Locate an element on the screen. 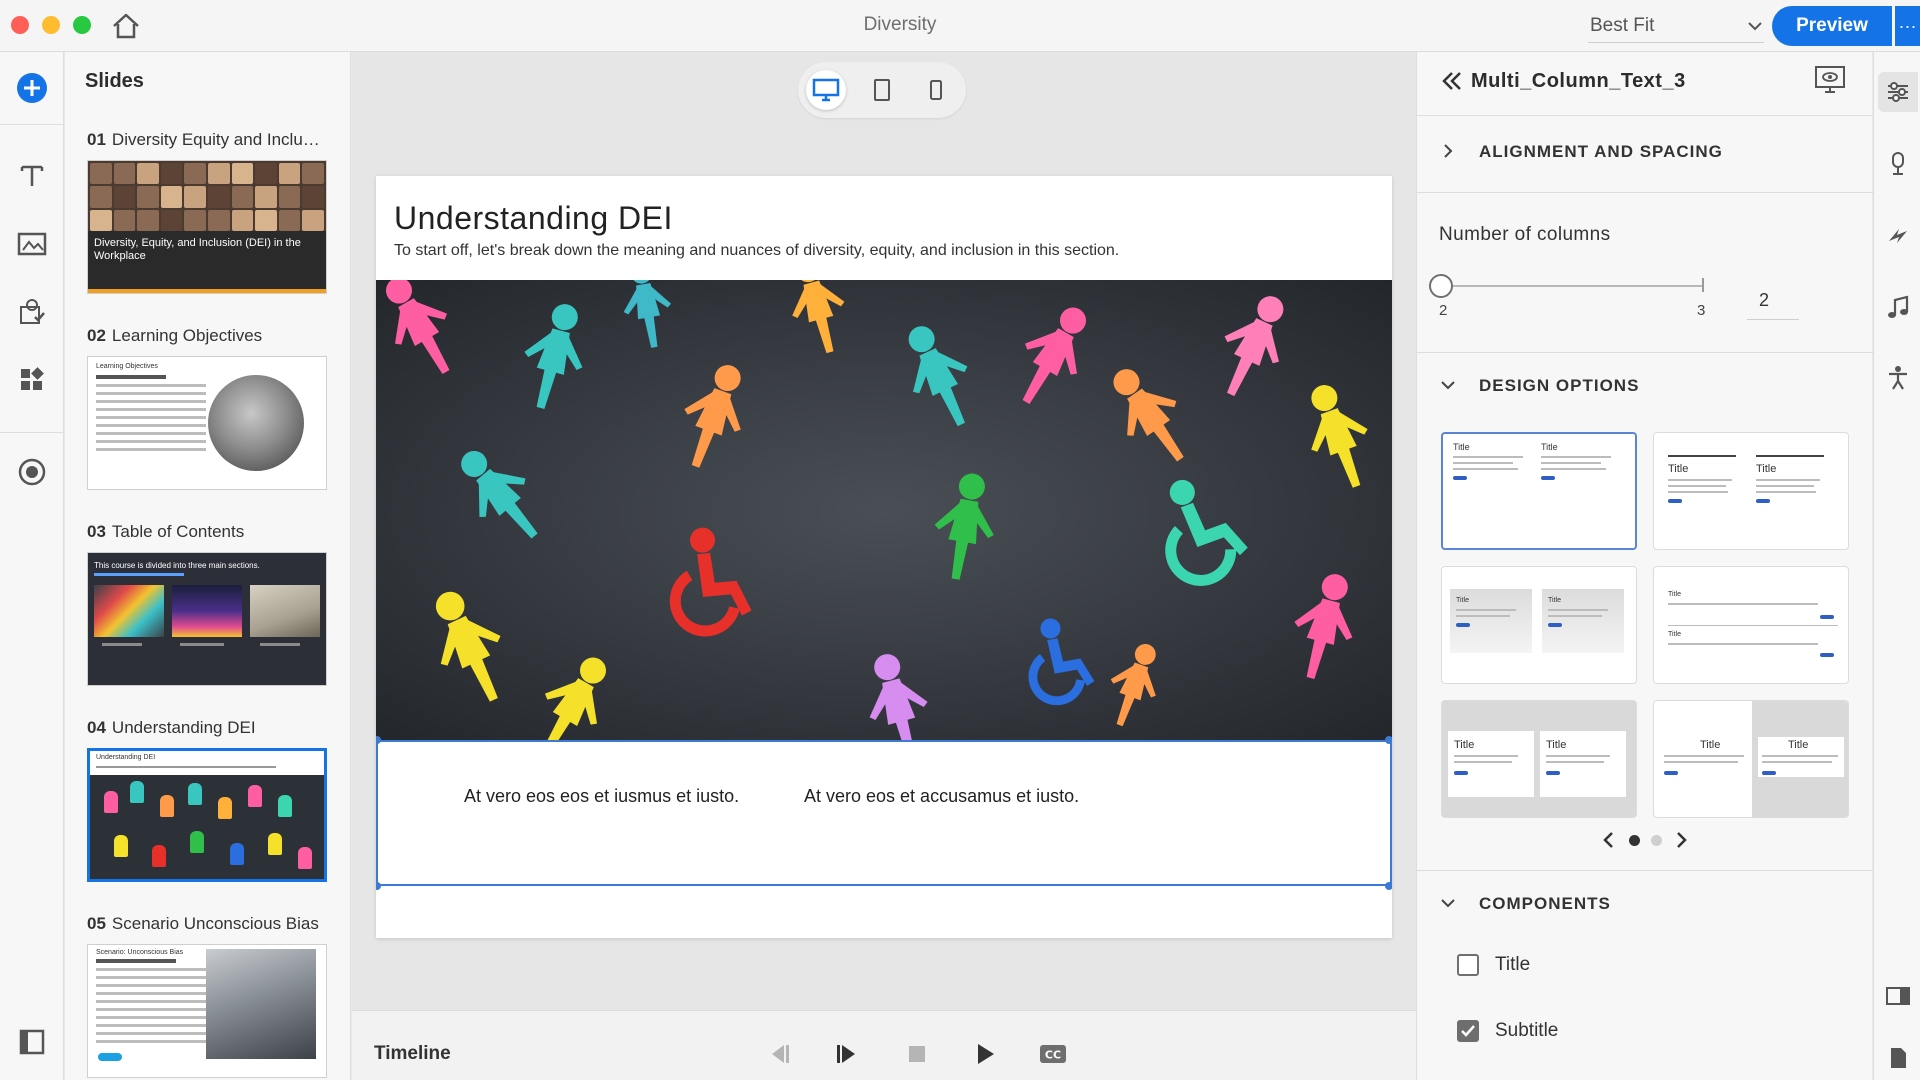 This screenshot has width=1920, height=1080. component-title-toggle: Title is located at coordinates (1493, 965).